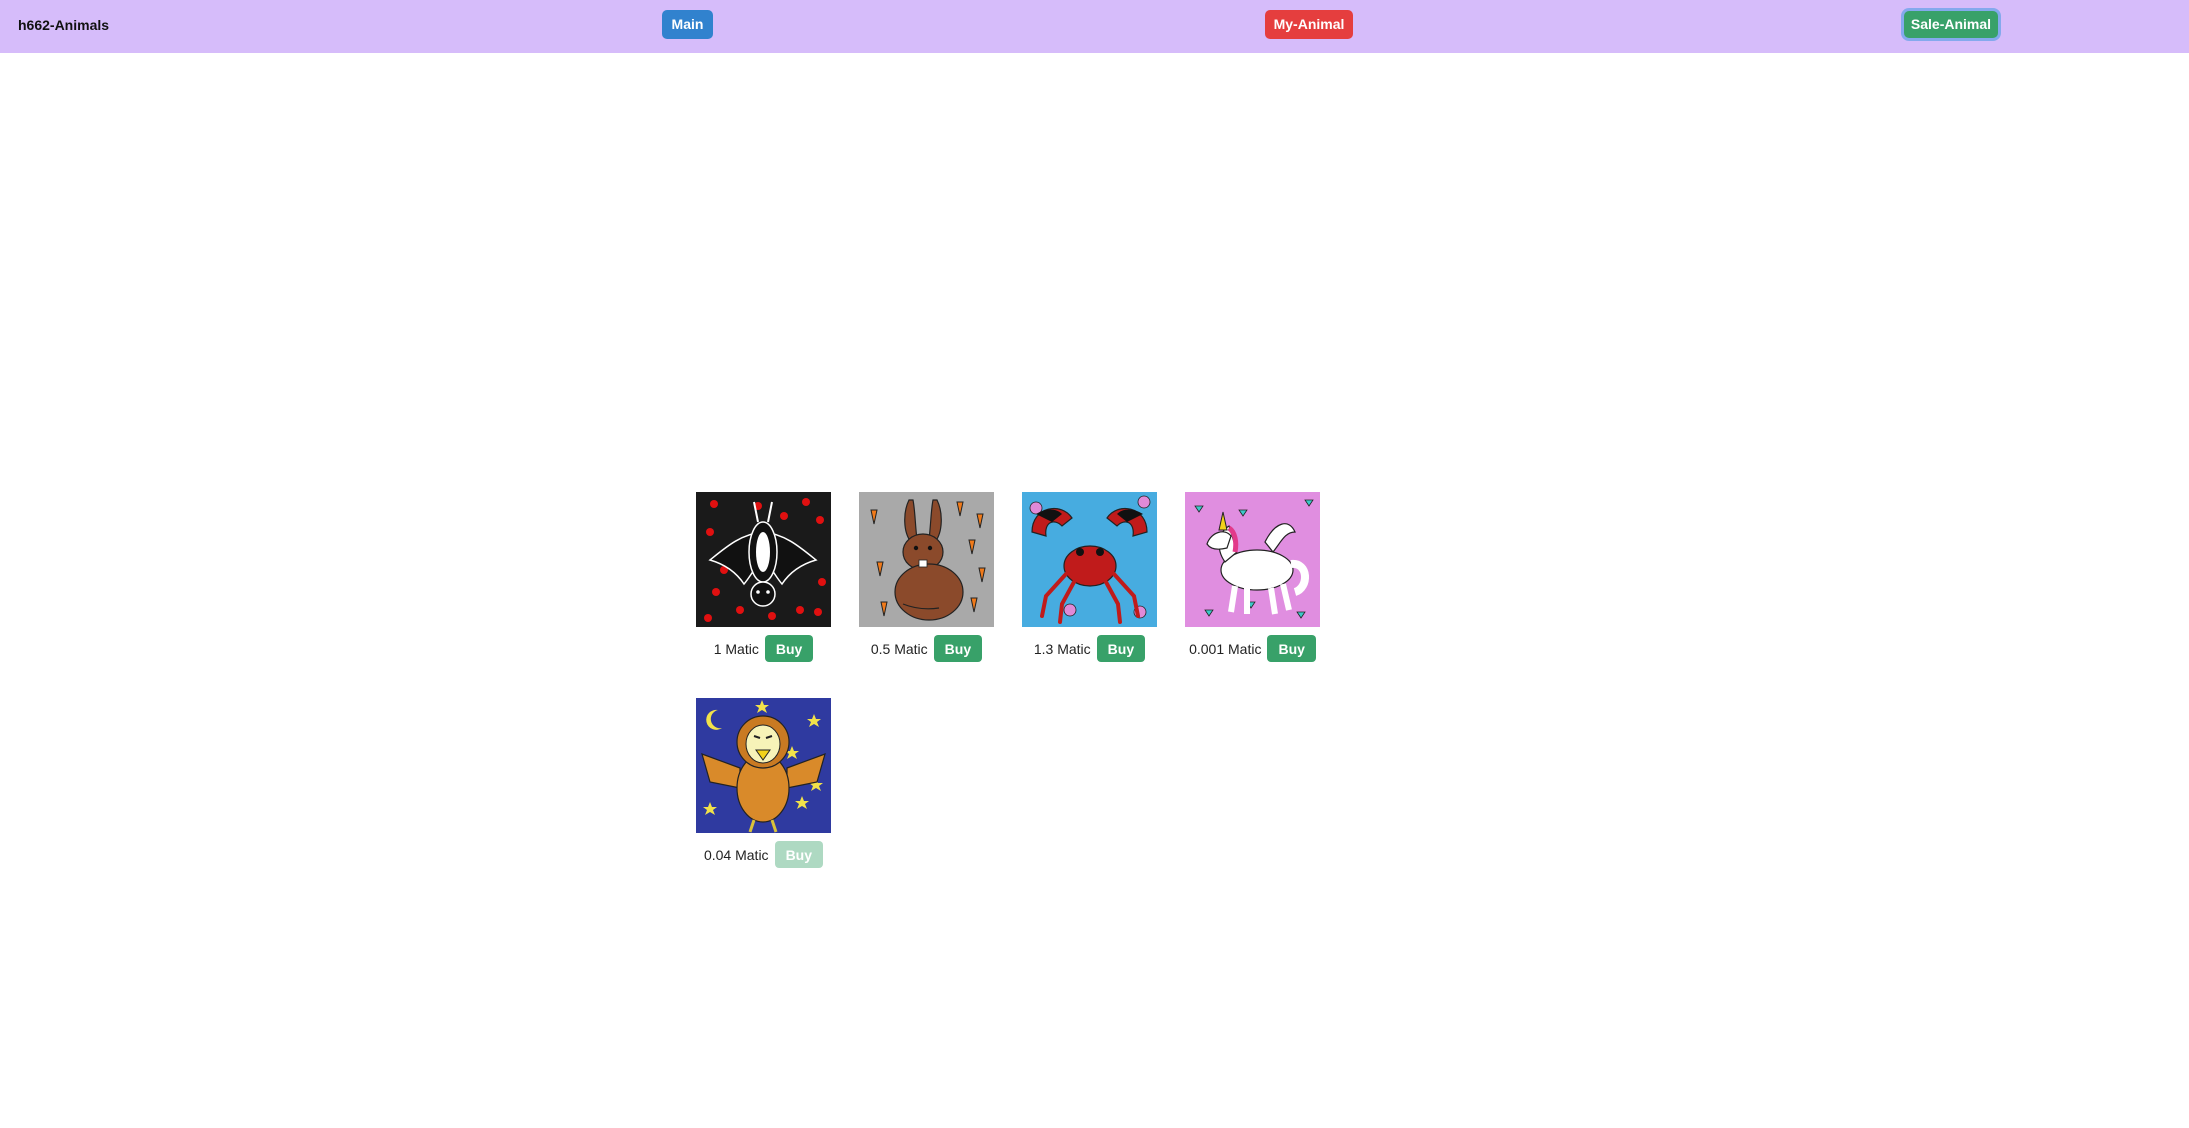  What do you see at coordinates (799, 854) in the screenshot?
I see `buy-button-disabled: Buy` at bounding box center [799, 854].